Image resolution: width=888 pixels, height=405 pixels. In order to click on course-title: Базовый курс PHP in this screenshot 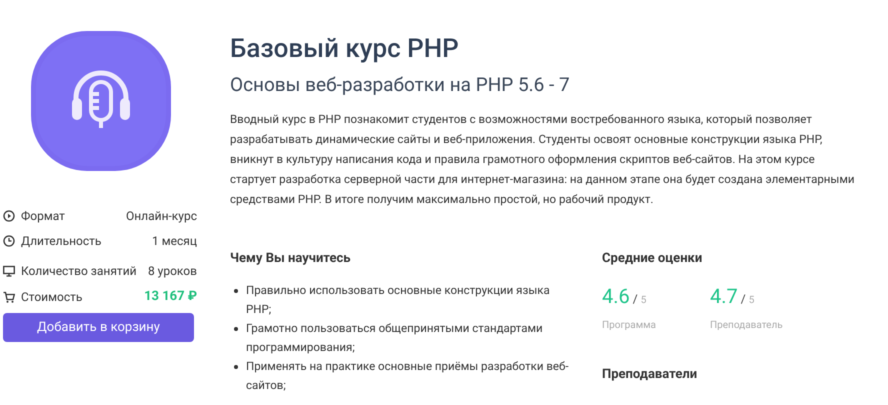, I will do `click(345, 49)`.